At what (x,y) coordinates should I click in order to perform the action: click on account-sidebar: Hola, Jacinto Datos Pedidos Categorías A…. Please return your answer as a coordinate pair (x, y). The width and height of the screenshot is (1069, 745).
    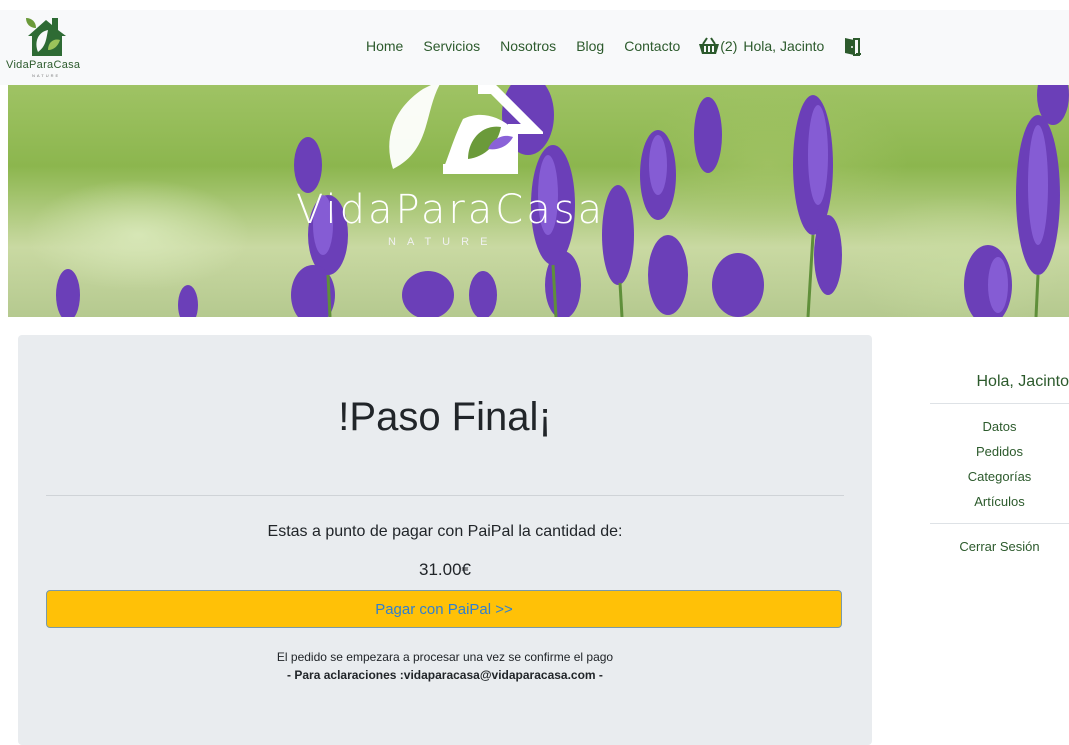
    Looking at the image, I should click on (999, 464).